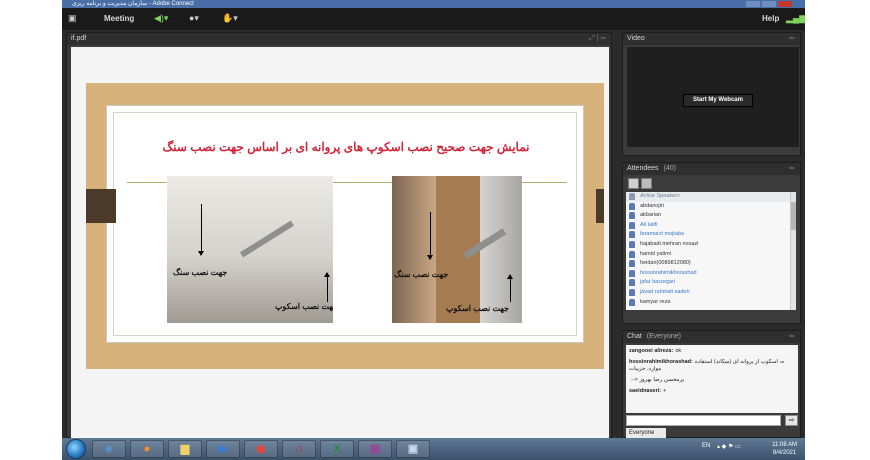  I want to click on pdf-reader-icon: ⌂, so click(299, 449).